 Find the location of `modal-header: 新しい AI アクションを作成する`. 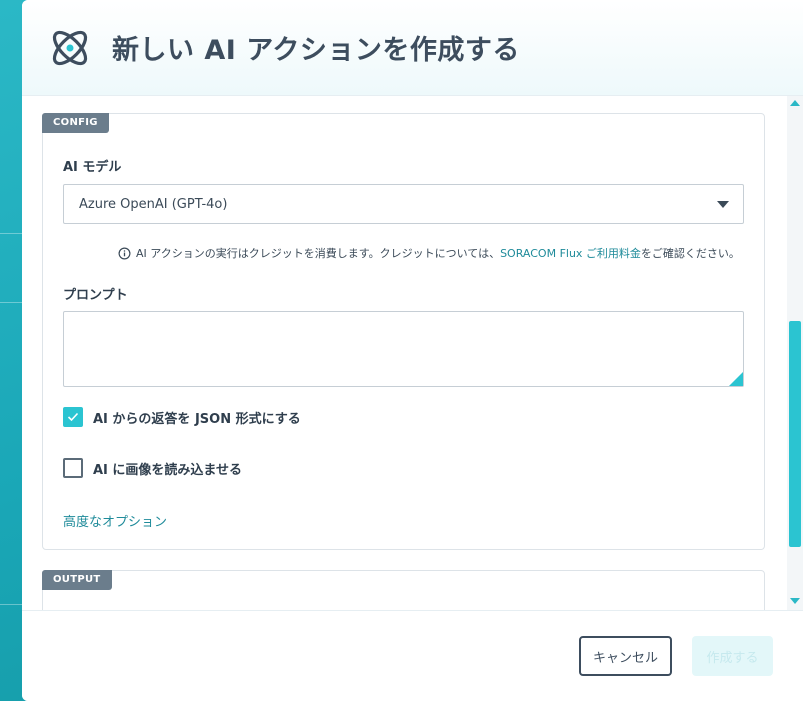

modal-header: 新しい AI アクションを作成する is located at coordinates (412, 48).